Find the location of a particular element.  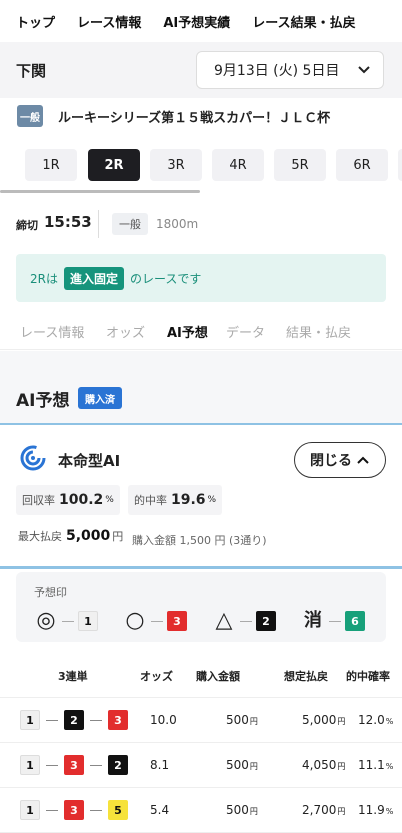

trifecta-combo: 1 3 2 is located at coordinates (74, 765).